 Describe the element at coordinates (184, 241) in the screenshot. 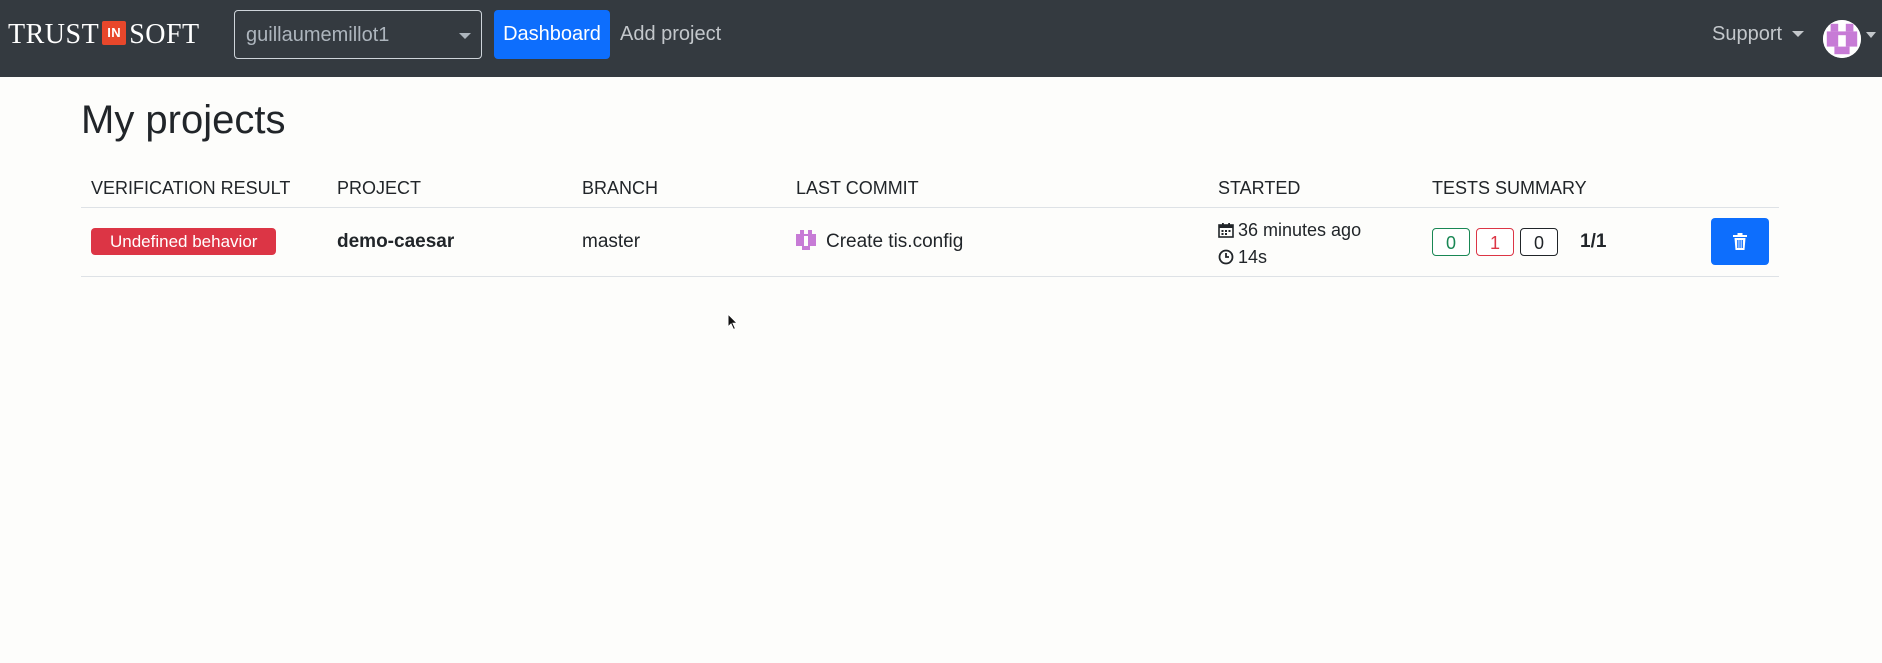

I see `status-badge: Undefined behavior` at that location.